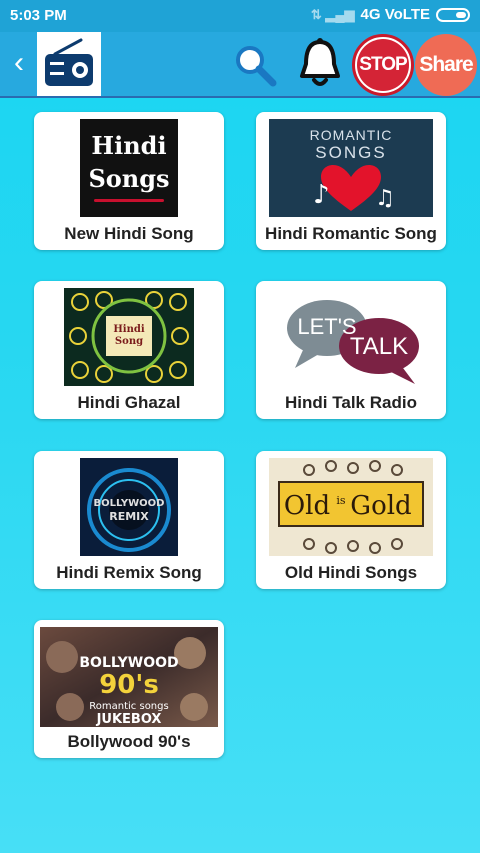 Image resolution: width=480 pixels, height=853 pixels. Describe the element at coordinates (326, 326) in the screenshot. I see `thumb-text: LET'S` at that location.